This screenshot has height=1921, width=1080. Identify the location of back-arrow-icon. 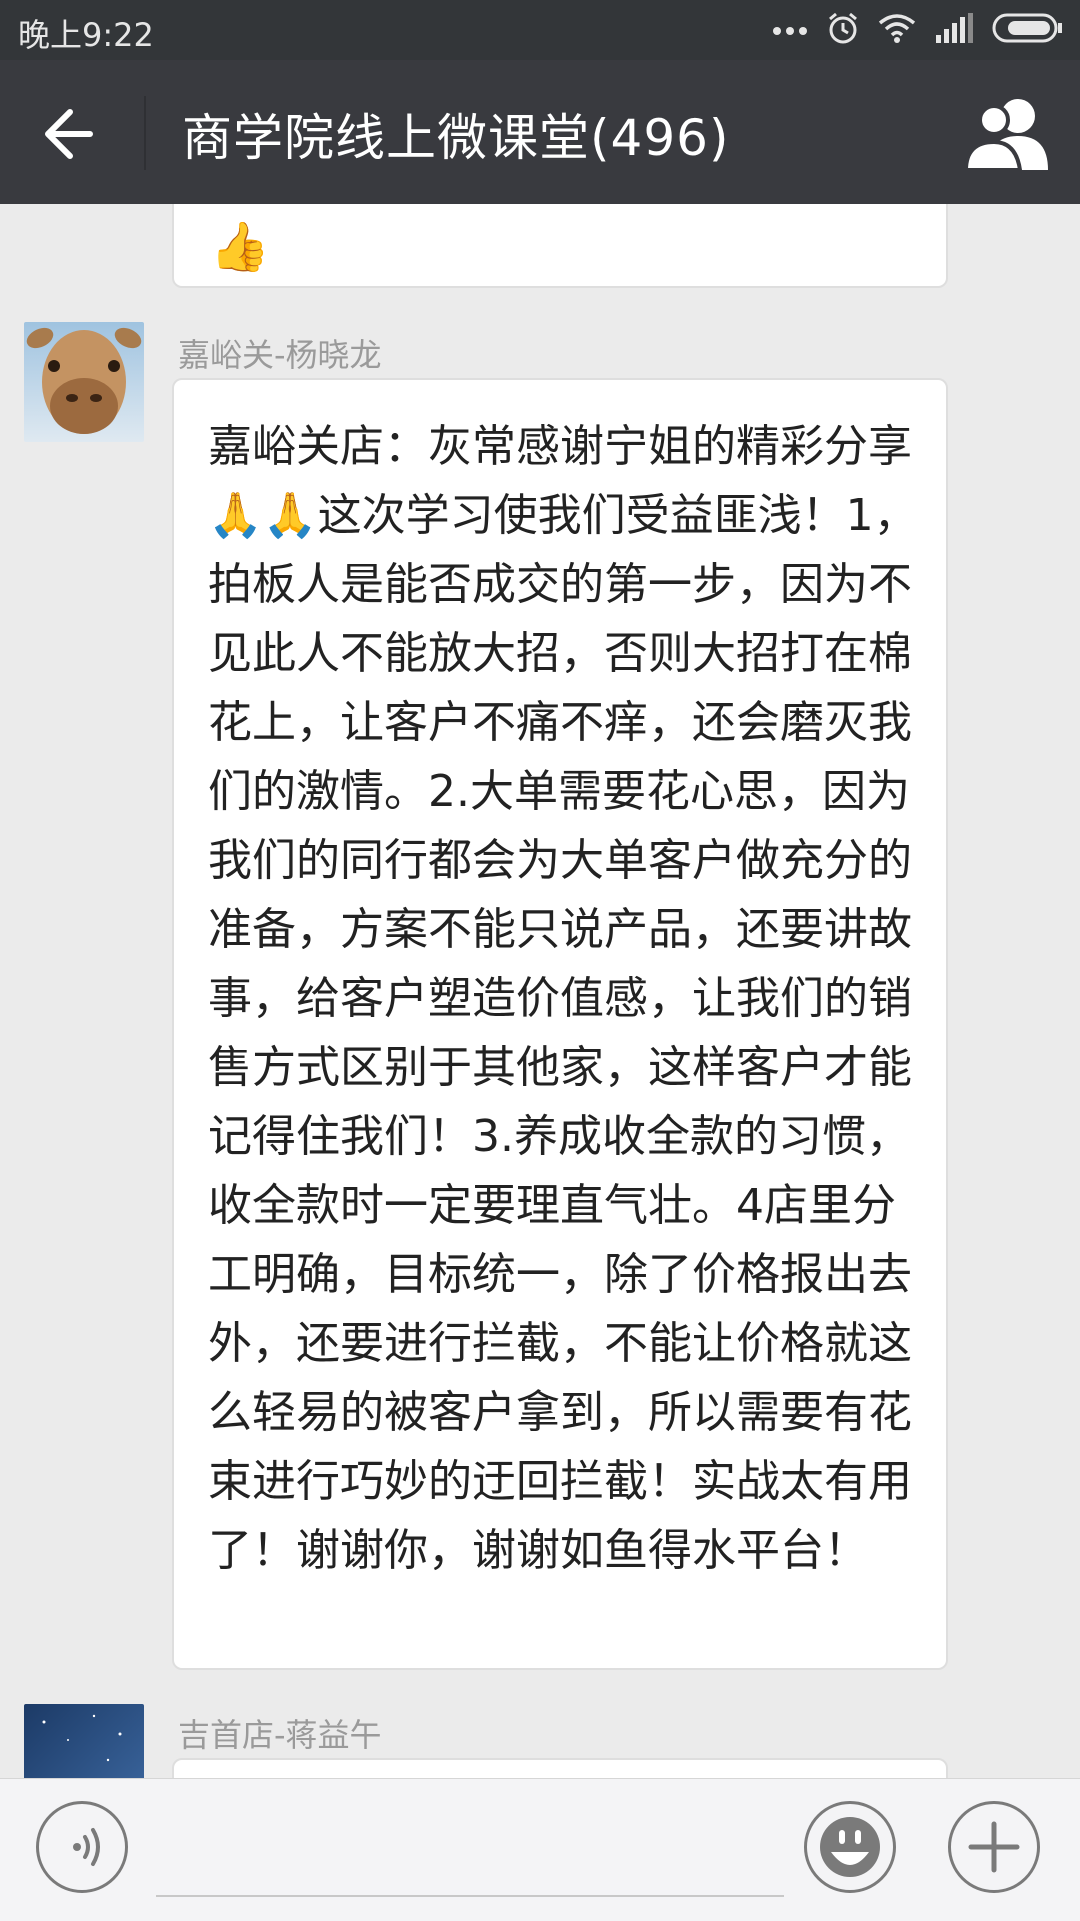
(69, 134).